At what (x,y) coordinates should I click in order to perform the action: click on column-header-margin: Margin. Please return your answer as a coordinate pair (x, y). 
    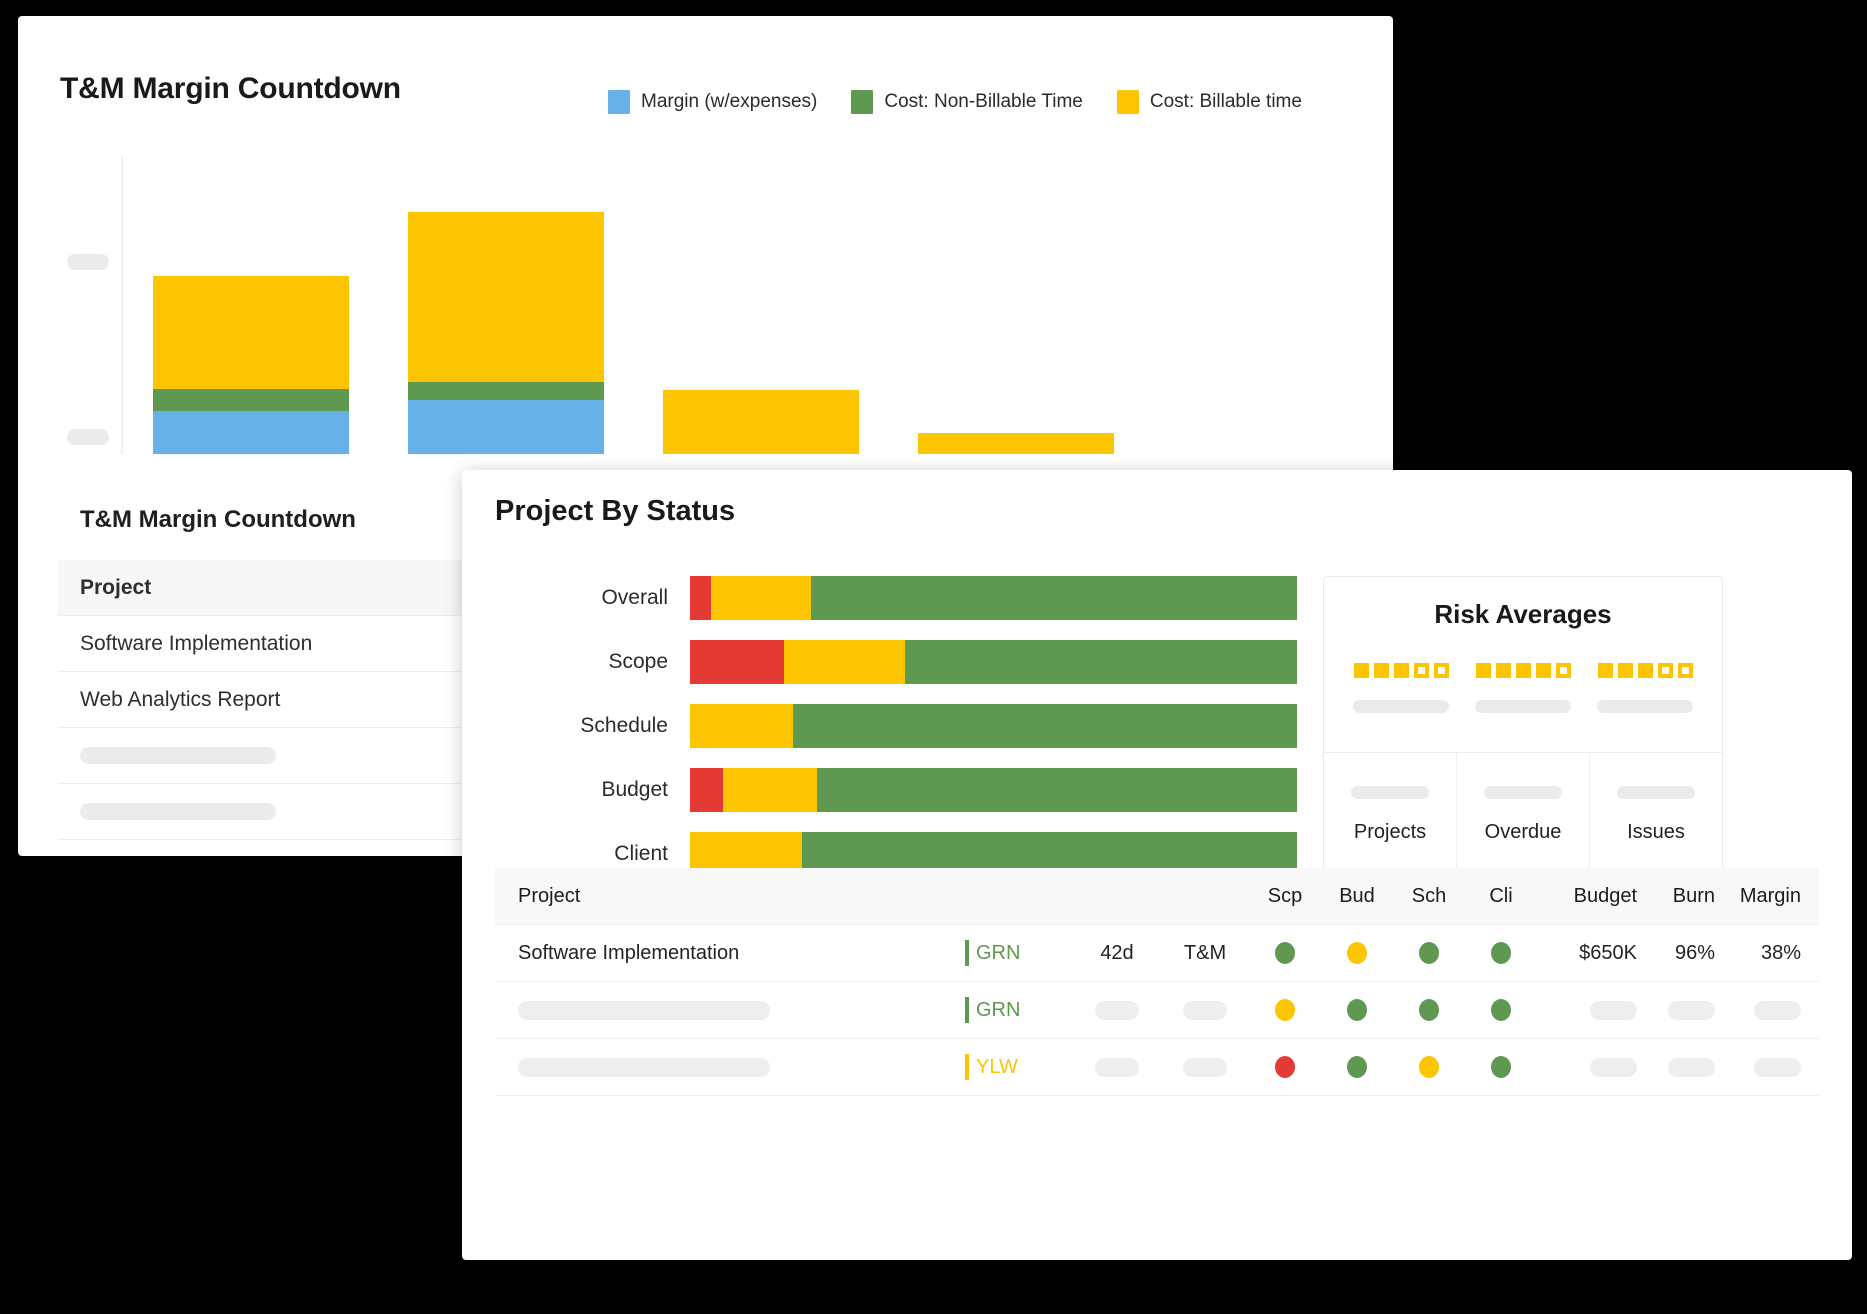
    Looking at the image, I should click on (1759, 896).